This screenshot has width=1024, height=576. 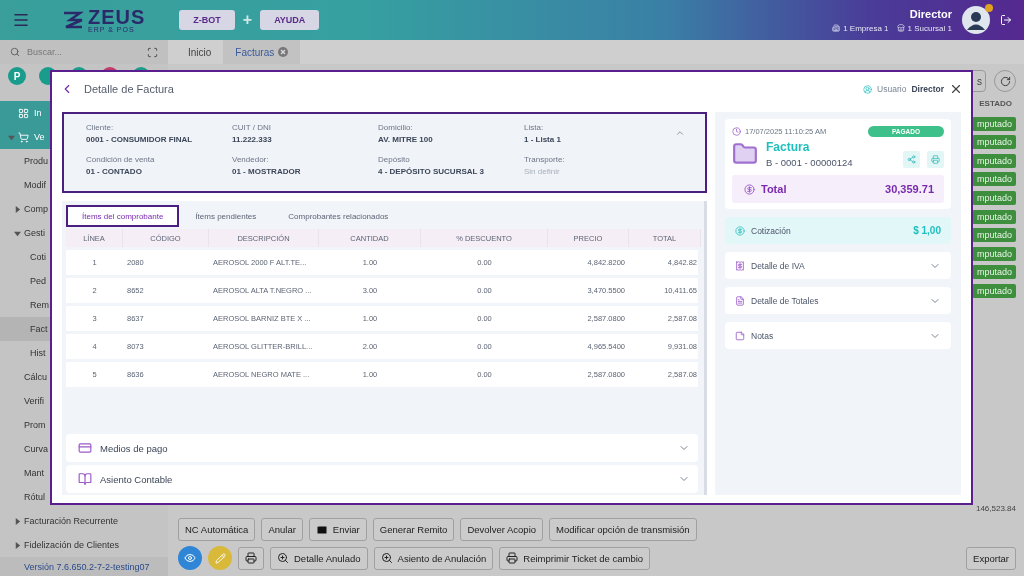 What do you see at coordinates (100, 127) in the screenshot?
I see `field-label: Cliente:` at bounding box center [100, 127].